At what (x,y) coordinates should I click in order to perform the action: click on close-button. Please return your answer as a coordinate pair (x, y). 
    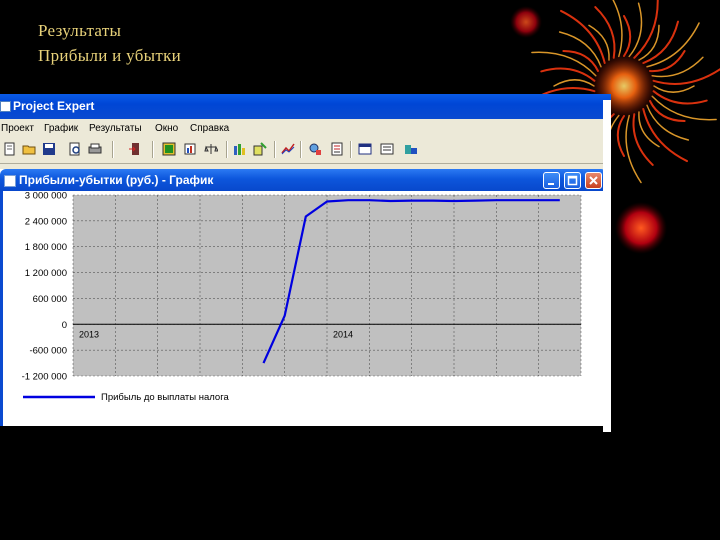
    Looking at the image, I should click on (593, 180).